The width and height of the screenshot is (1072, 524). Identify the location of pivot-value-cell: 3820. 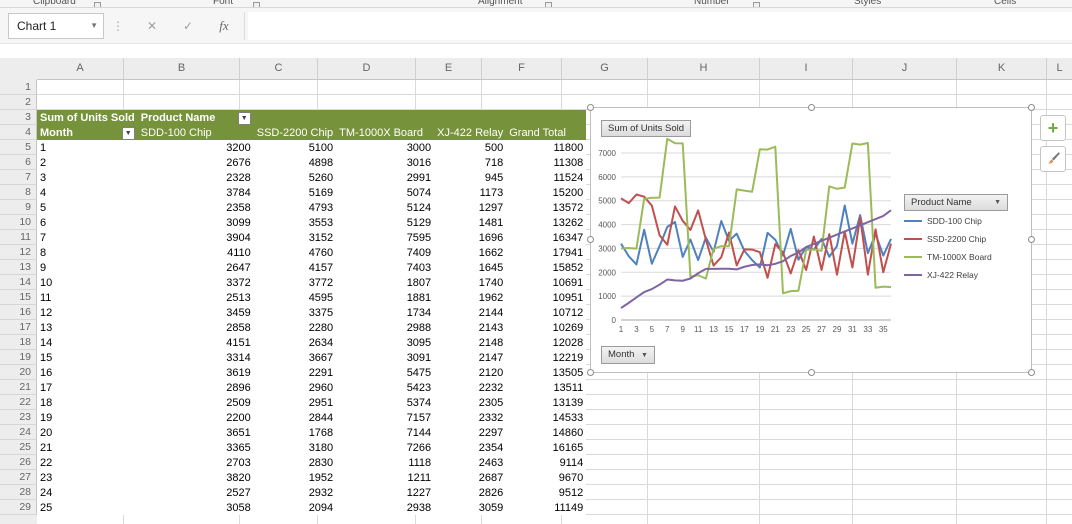
(195, 477).